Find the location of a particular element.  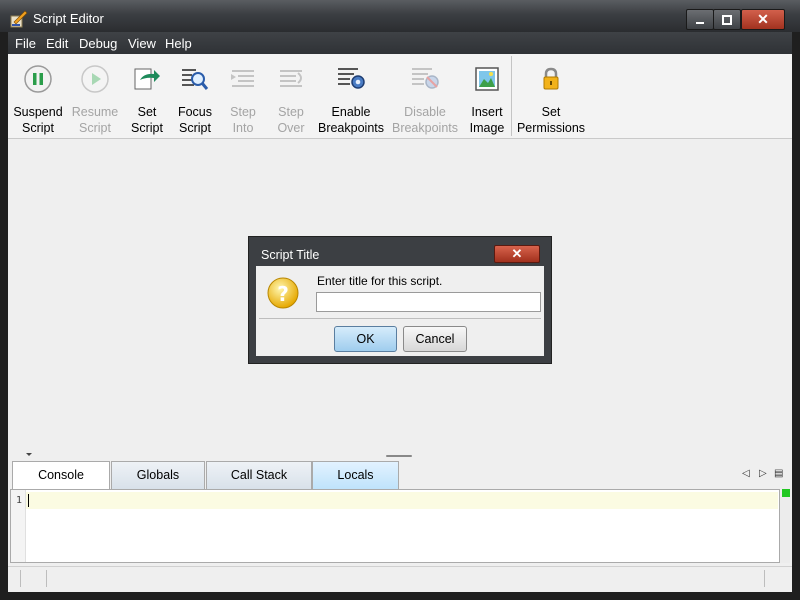

status-bar is located at coordinates (400, 577).